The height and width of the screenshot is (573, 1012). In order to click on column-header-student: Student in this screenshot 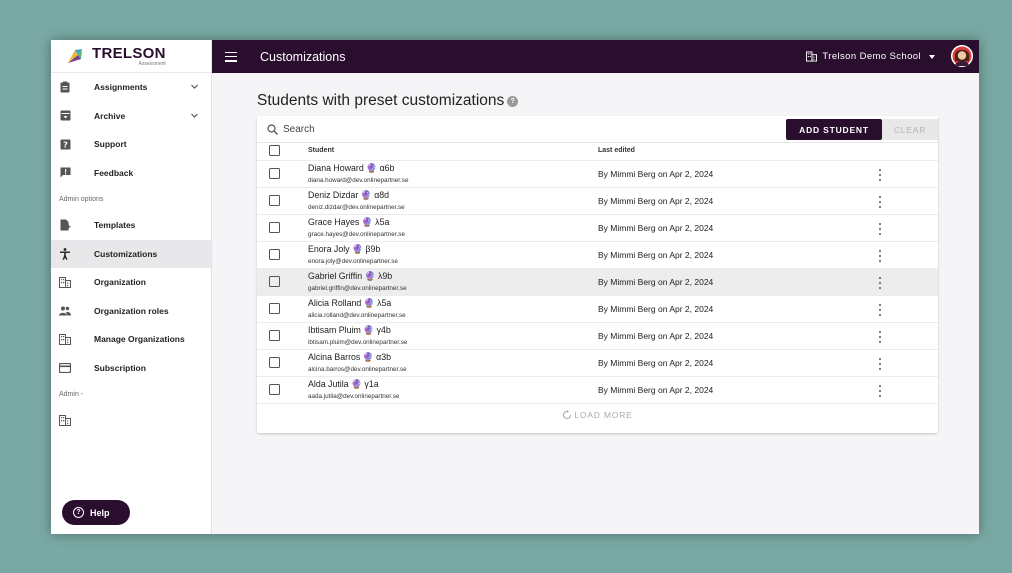, I will do `click(321, 150)`.